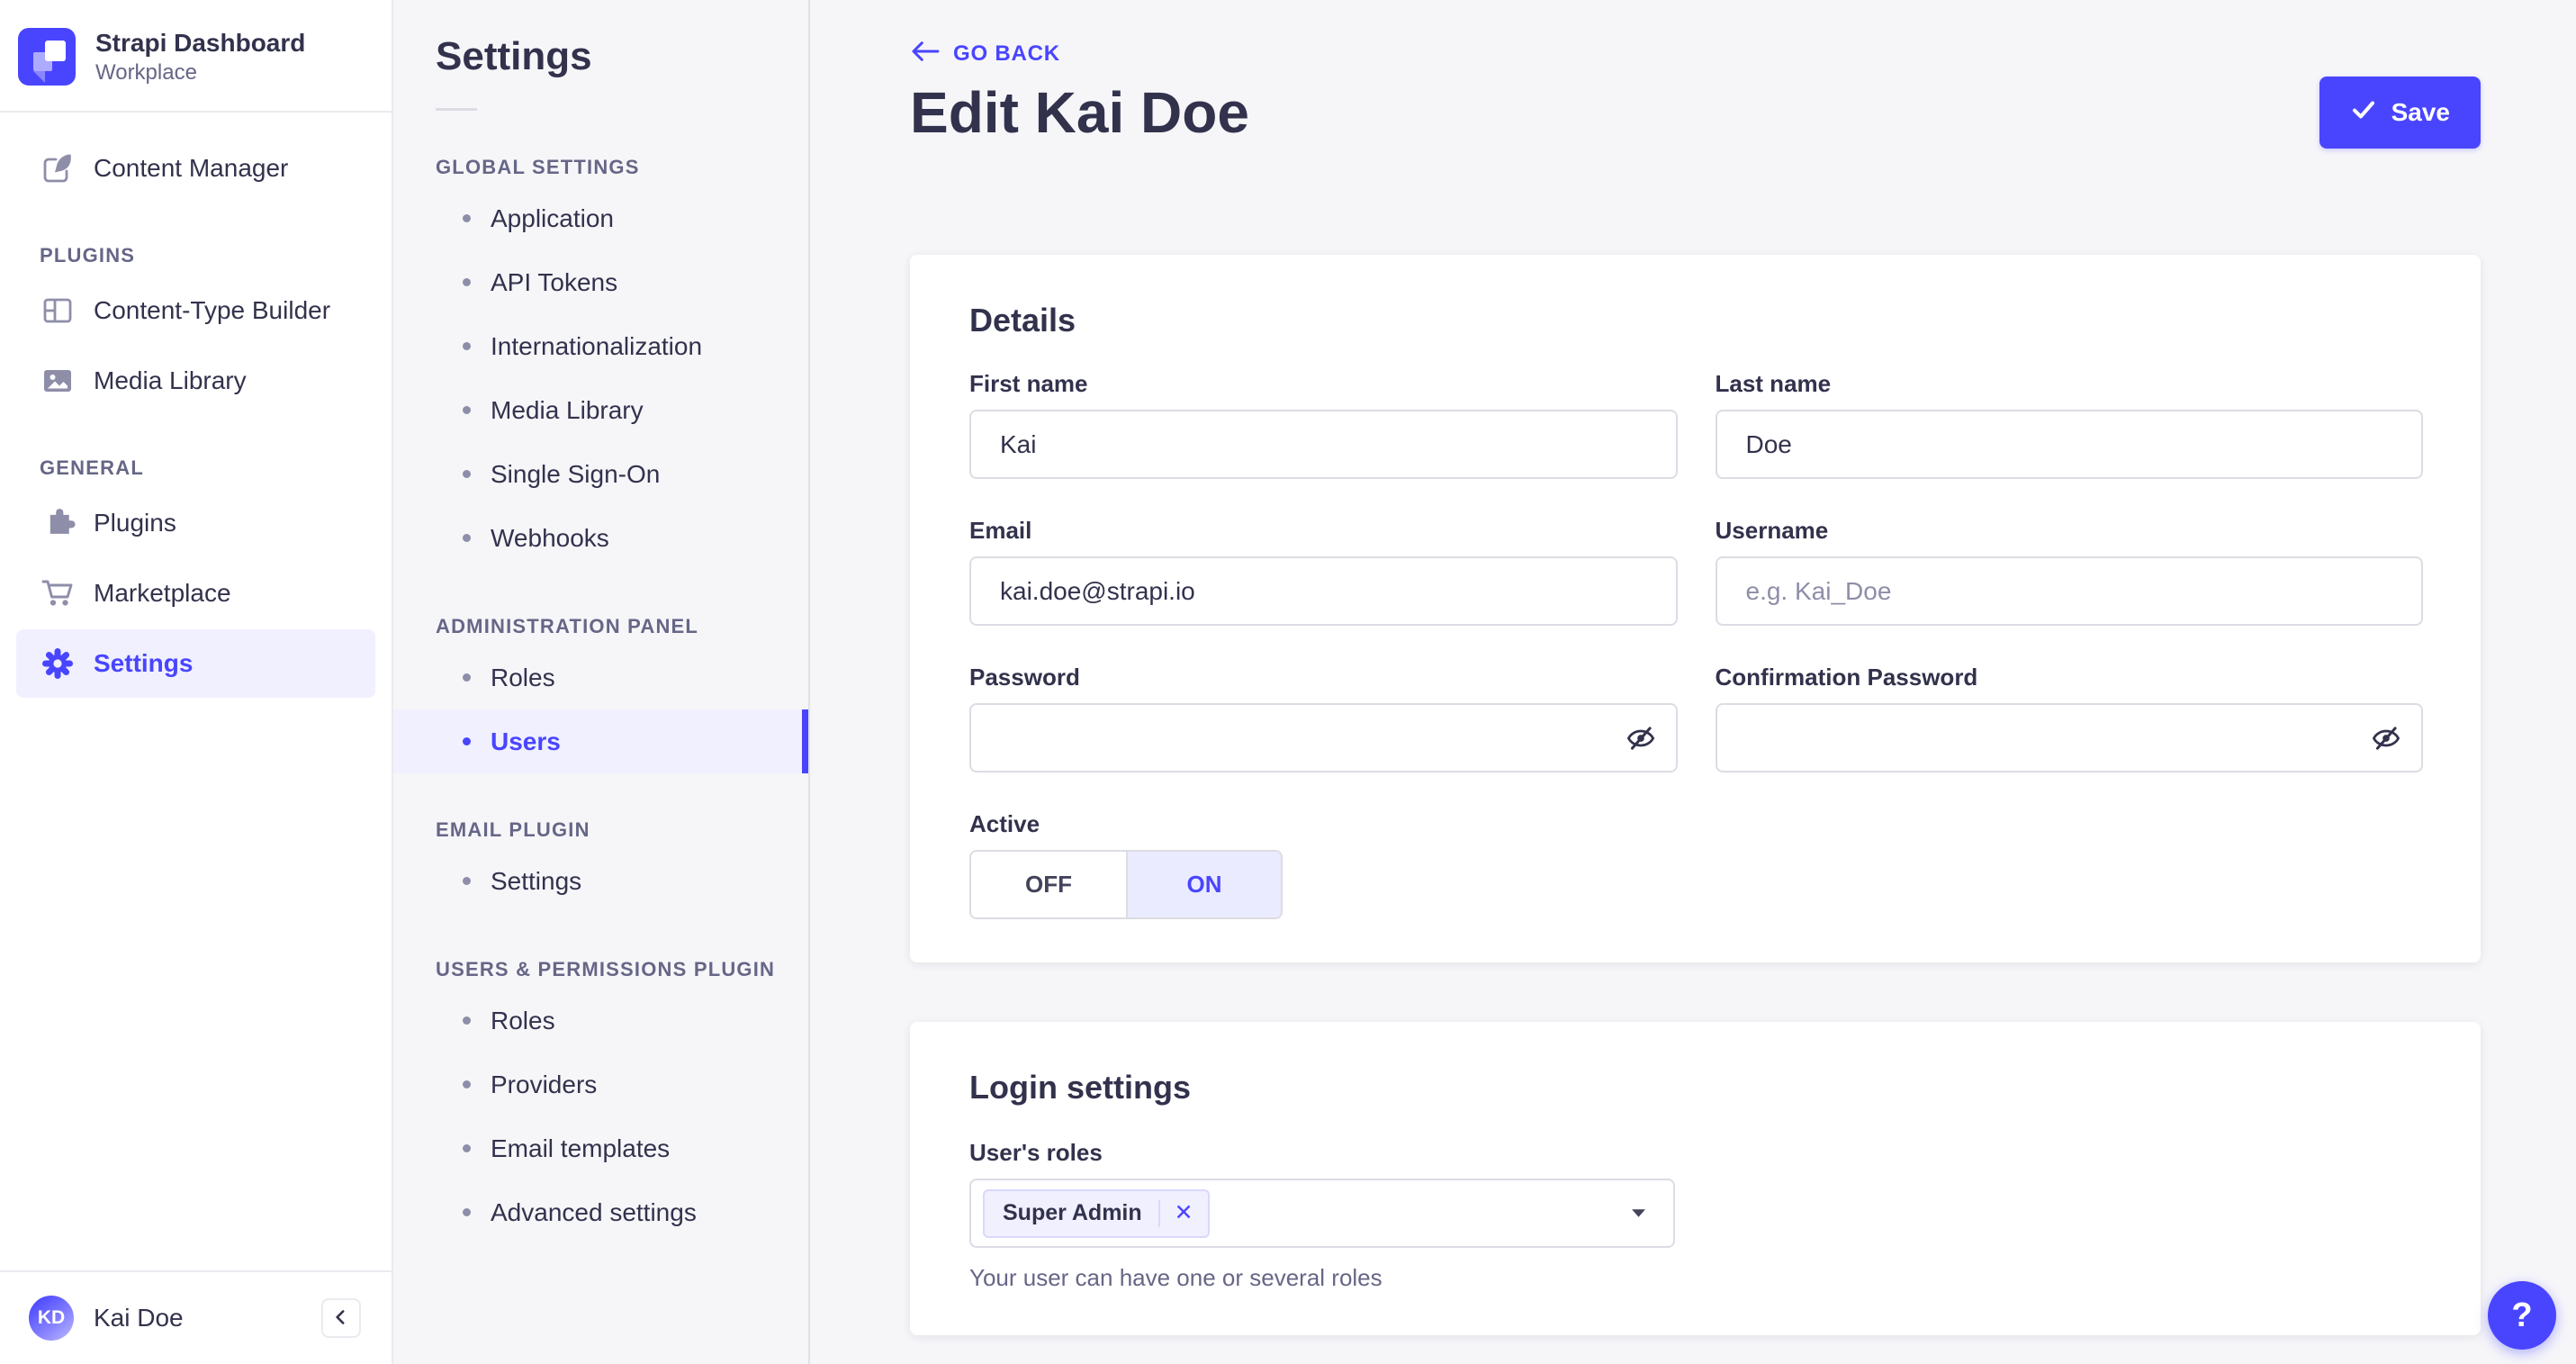 This screenshot has width=2576, height=1364. What do you see at coordinates (1323, 444) in the screenshot?
I see `first-name-input` at bounding box center [1323, 444].